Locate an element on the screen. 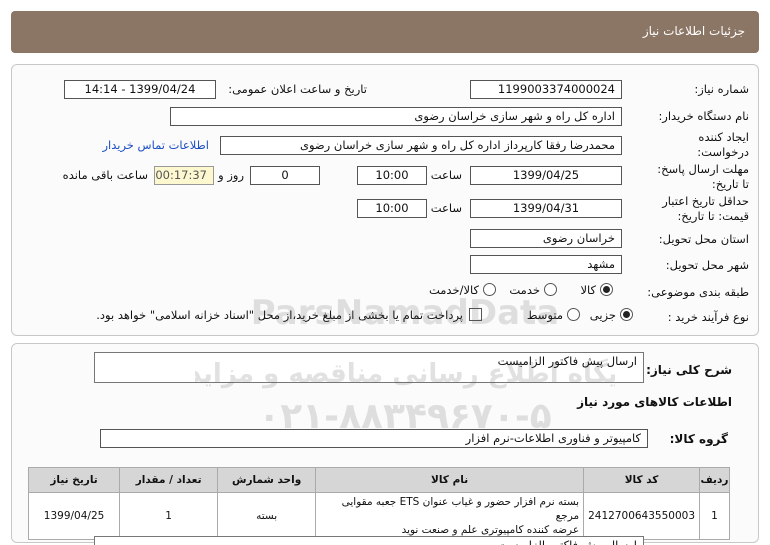 The height and width of the screenshot is (545, 770). col-qty-header: تعداد / مقدار is located at coordinates (169, 480).